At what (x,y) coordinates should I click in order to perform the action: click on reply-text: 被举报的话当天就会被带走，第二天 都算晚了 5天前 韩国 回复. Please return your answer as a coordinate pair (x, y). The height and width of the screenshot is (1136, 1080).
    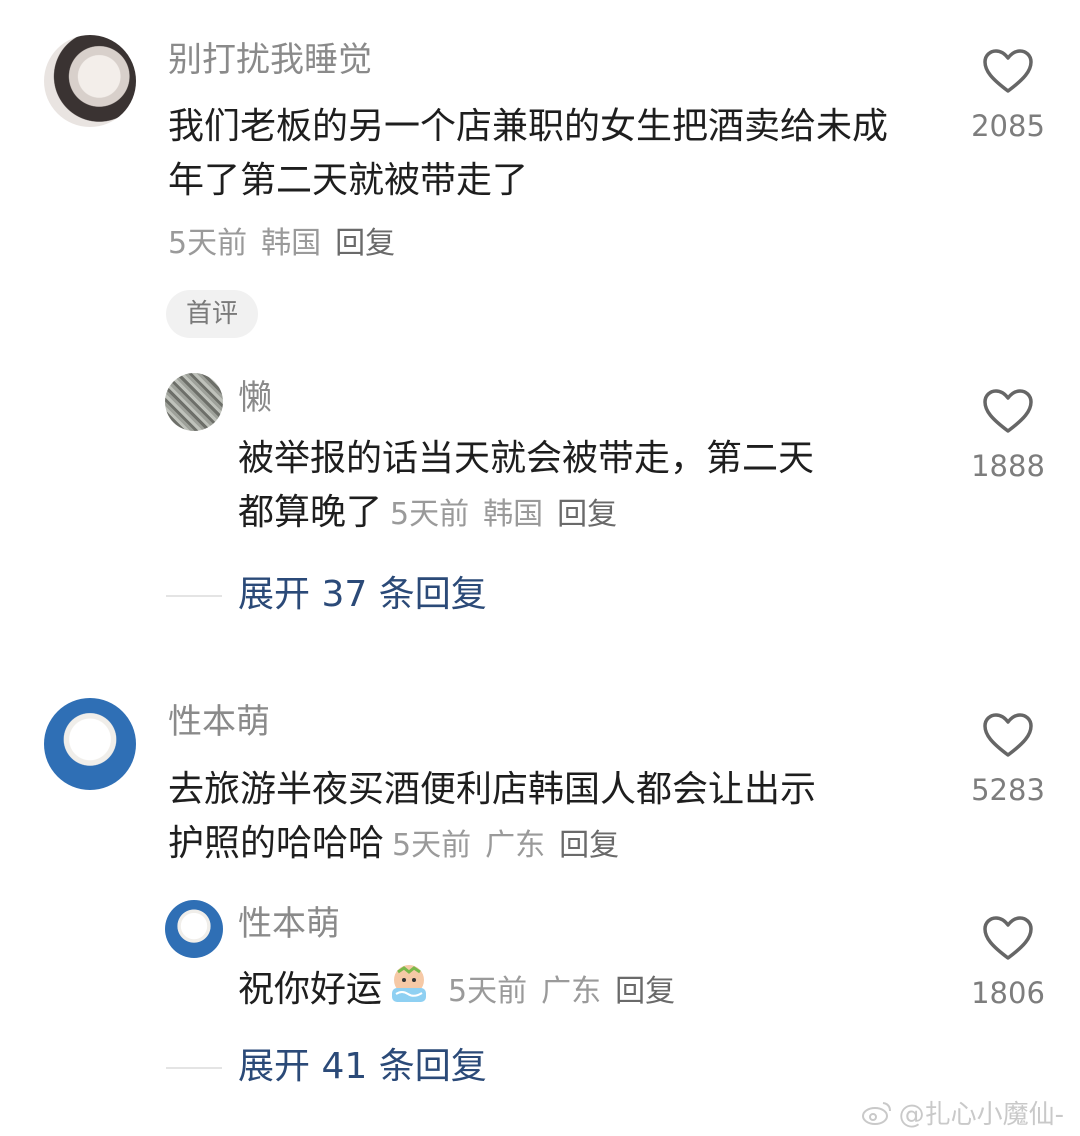
    Looking at the image, I should click on (578, 487).